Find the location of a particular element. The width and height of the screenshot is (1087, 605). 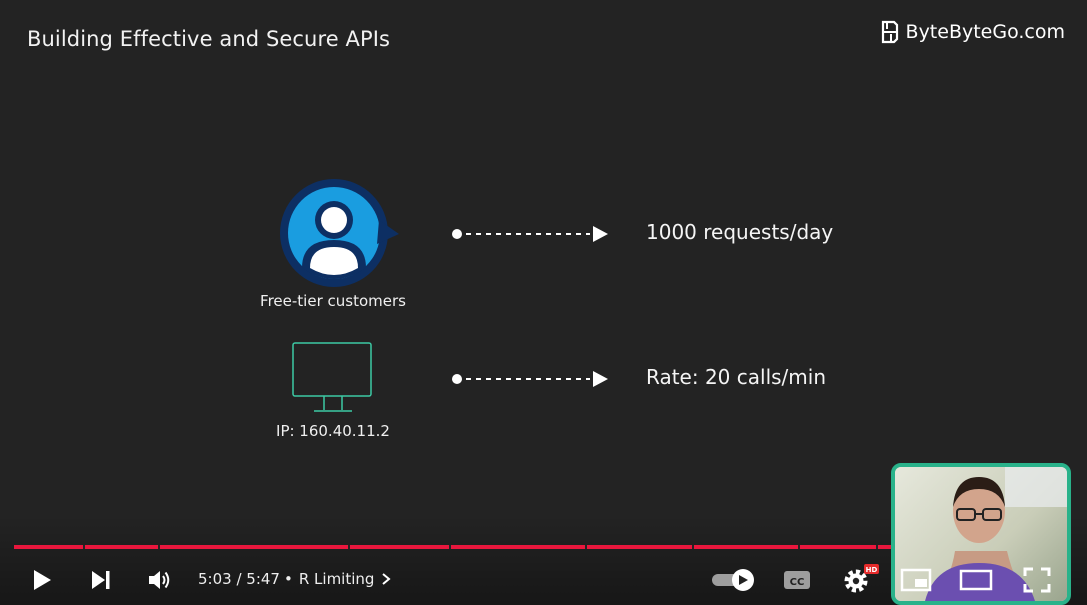

captions-icon: CC is located at coordinates (797, 580).